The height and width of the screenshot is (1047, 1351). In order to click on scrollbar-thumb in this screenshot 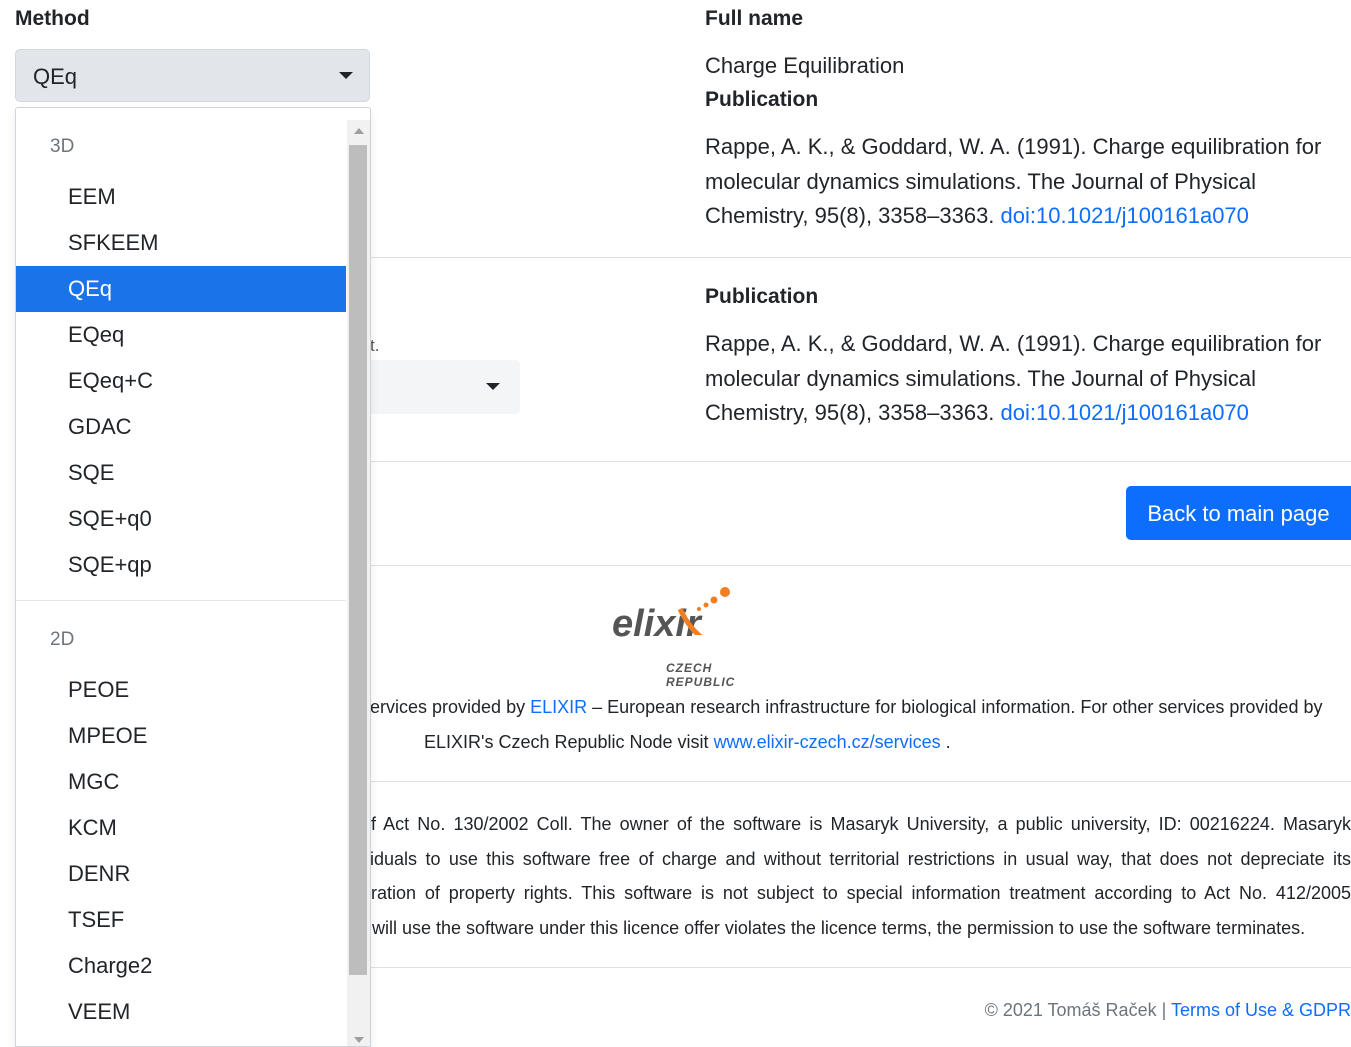, I will do `click(358, 560)`.